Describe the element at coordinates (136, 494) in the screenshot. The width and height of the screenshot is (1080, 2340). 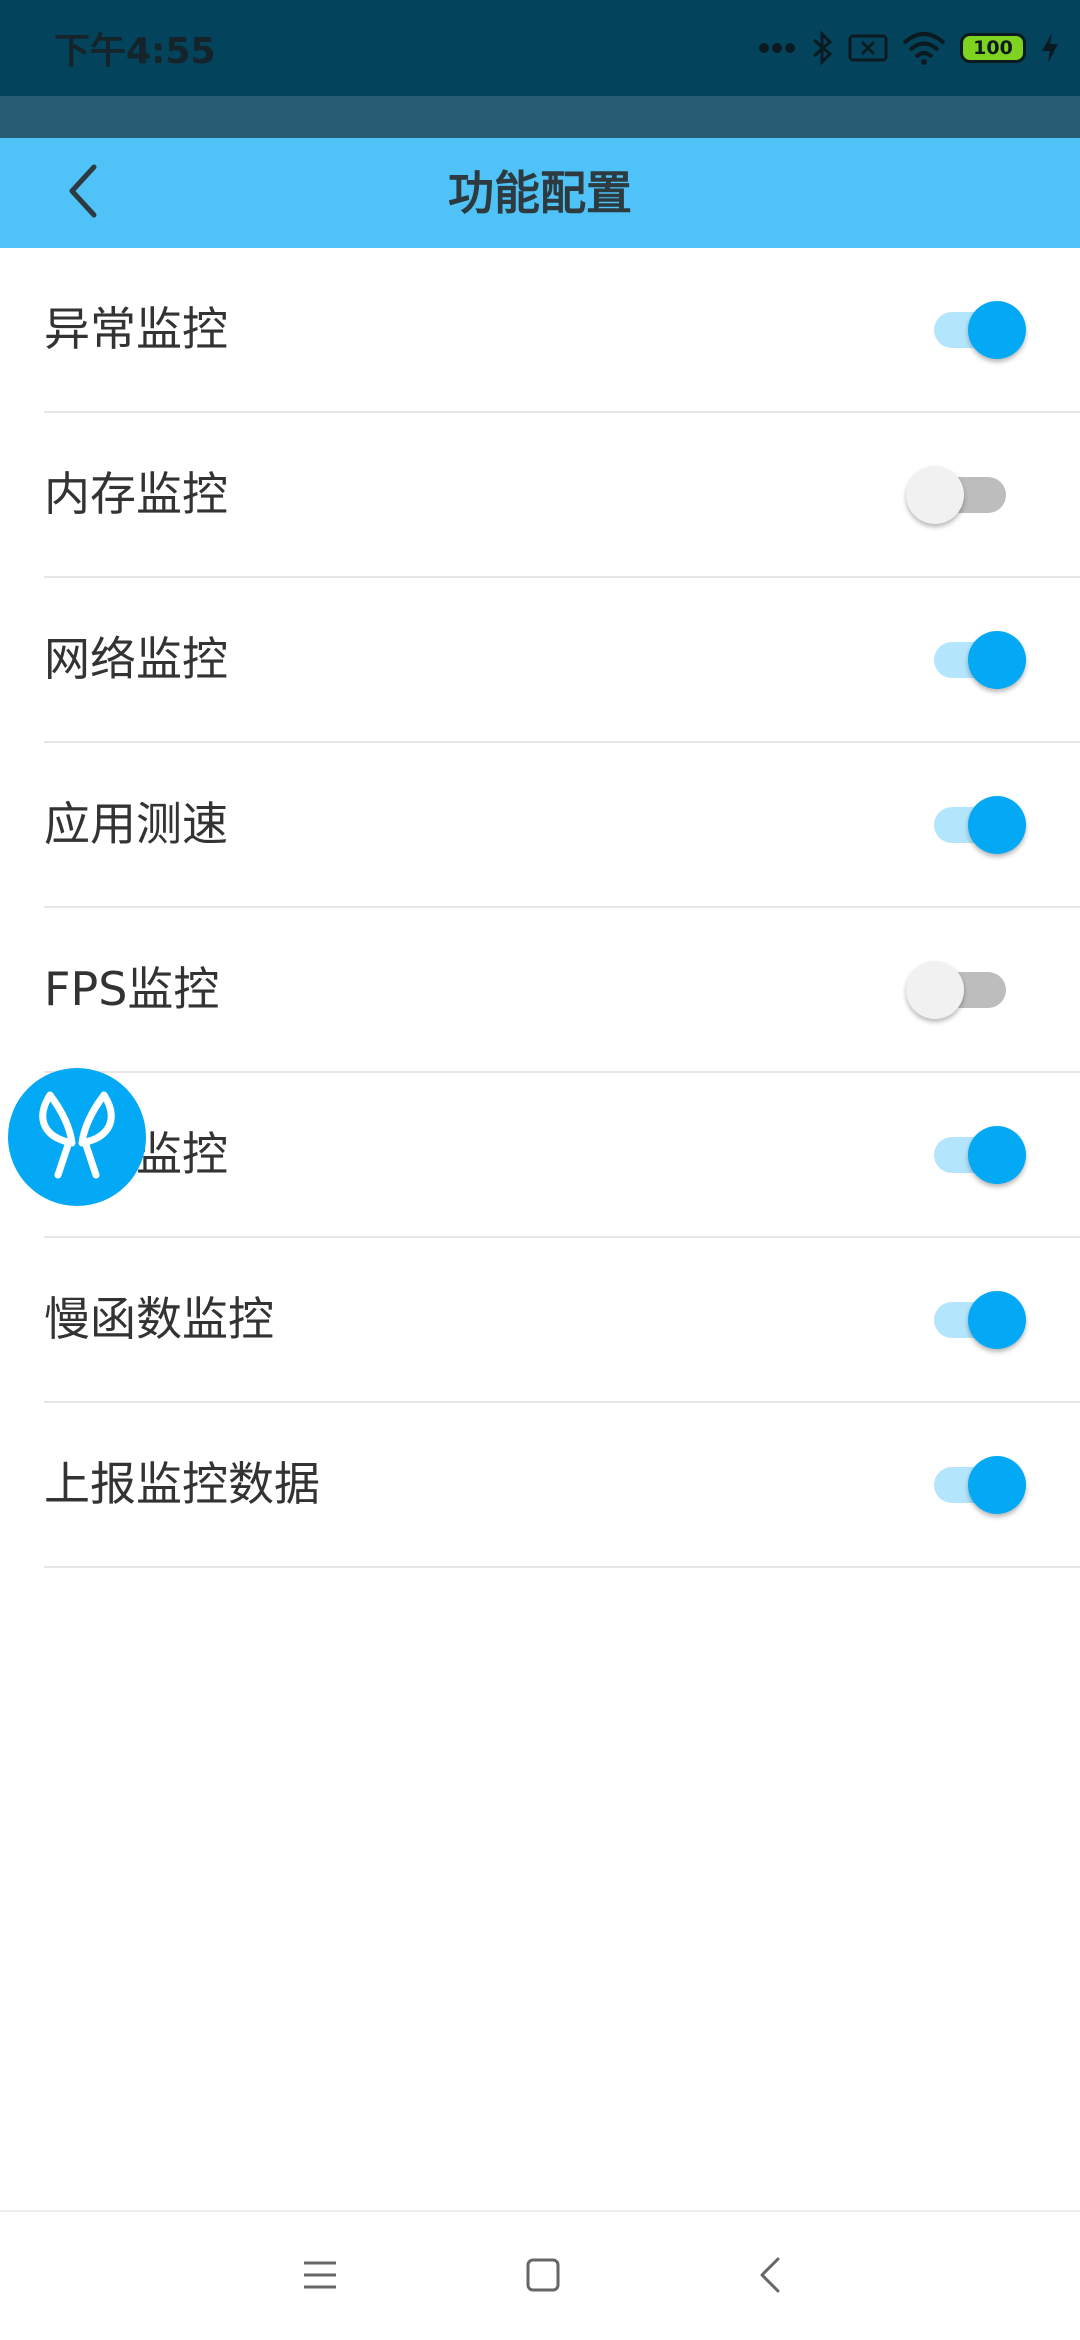
I see `setting-label: 内存监控` at that location.